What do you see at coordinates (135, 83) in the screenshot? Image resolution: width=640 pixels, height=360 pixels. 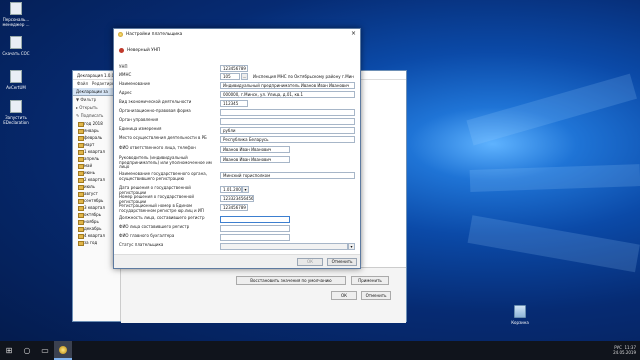 I see `name-label: Наименование` at bounding box center [135, 83].